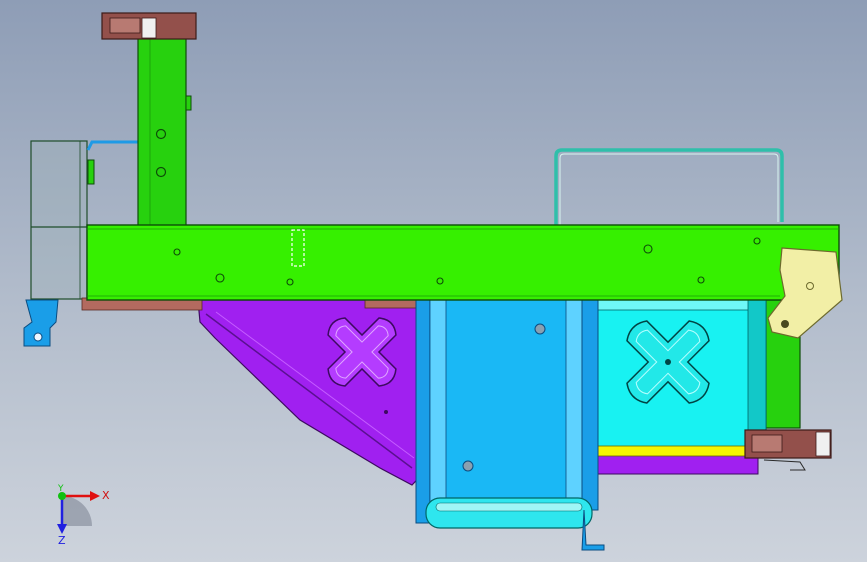  I want to click on triad-y-label: Y, so click(60, 489).